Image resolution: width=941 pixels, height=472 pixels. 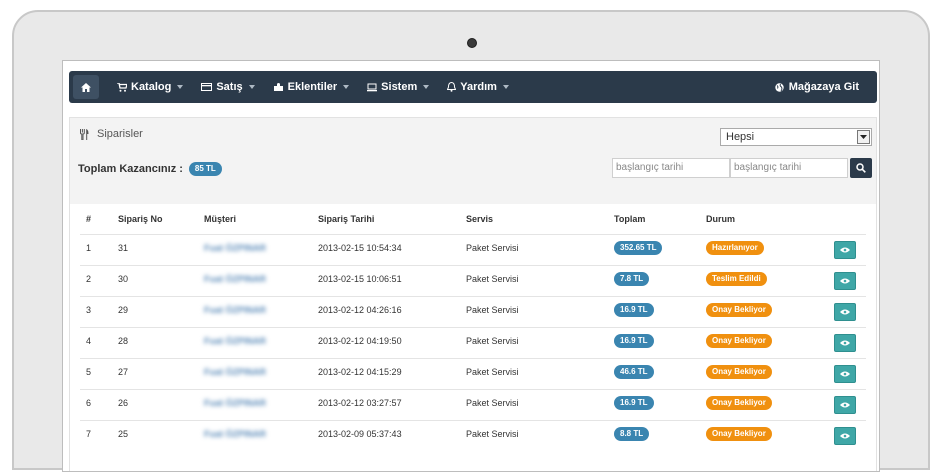 I want to click on row-order-no: 29, so click(x=123, y=310).